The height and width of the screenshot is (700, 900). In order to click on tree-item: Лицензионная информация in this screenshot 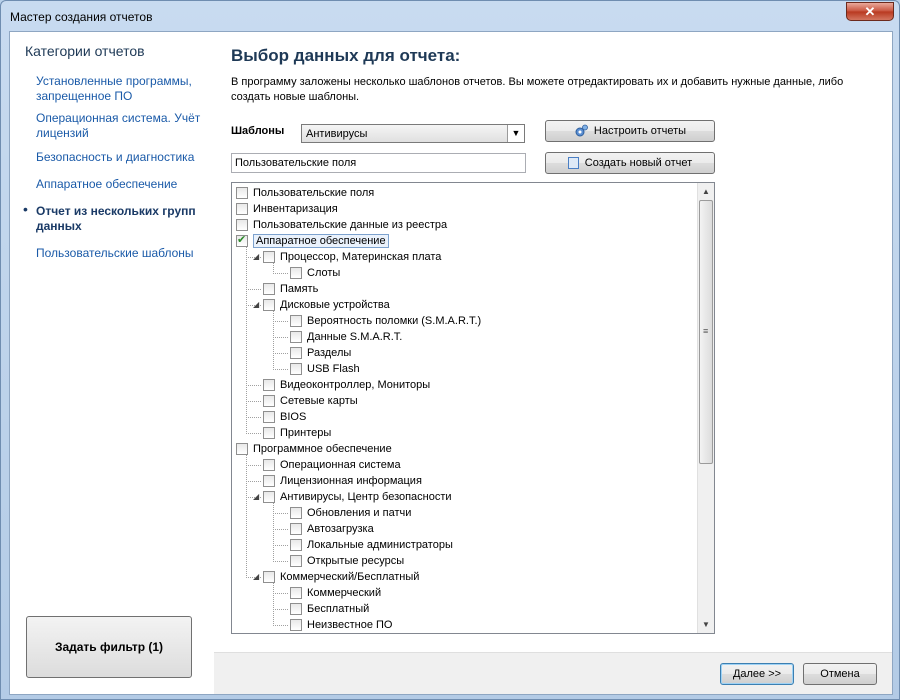, I will do `click(342, 481)`.